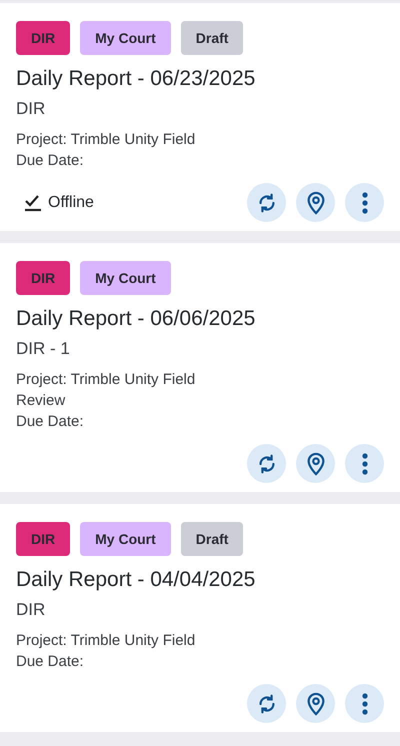 The width and height of the screenshot is (400, 746). I want to click on report-title: Daily Report - 04/04/2025, so click(136, 580).